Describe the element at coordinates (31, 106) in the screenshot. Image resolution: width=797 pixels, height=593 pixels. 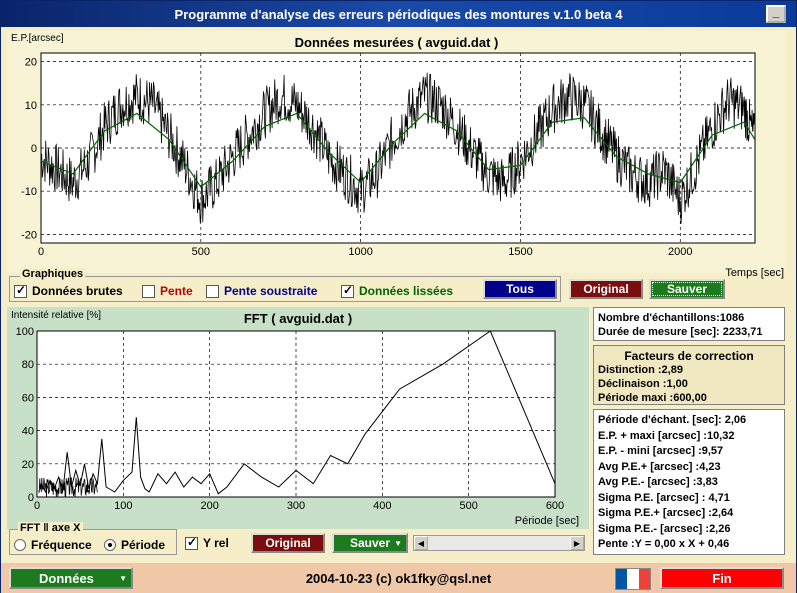
I see `top-y-tick-label: 10` at that location.